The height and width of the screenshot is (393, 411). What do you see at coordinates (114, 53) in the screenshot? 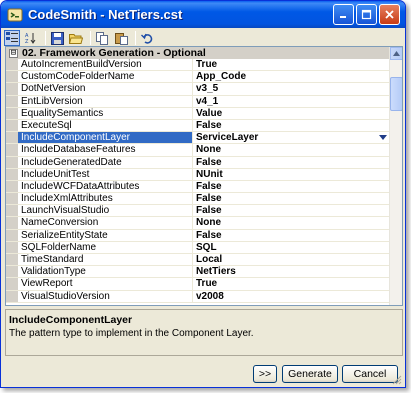
I see `category-label: 02. Framework Generation - Optional` at bounding box center [114, 53].